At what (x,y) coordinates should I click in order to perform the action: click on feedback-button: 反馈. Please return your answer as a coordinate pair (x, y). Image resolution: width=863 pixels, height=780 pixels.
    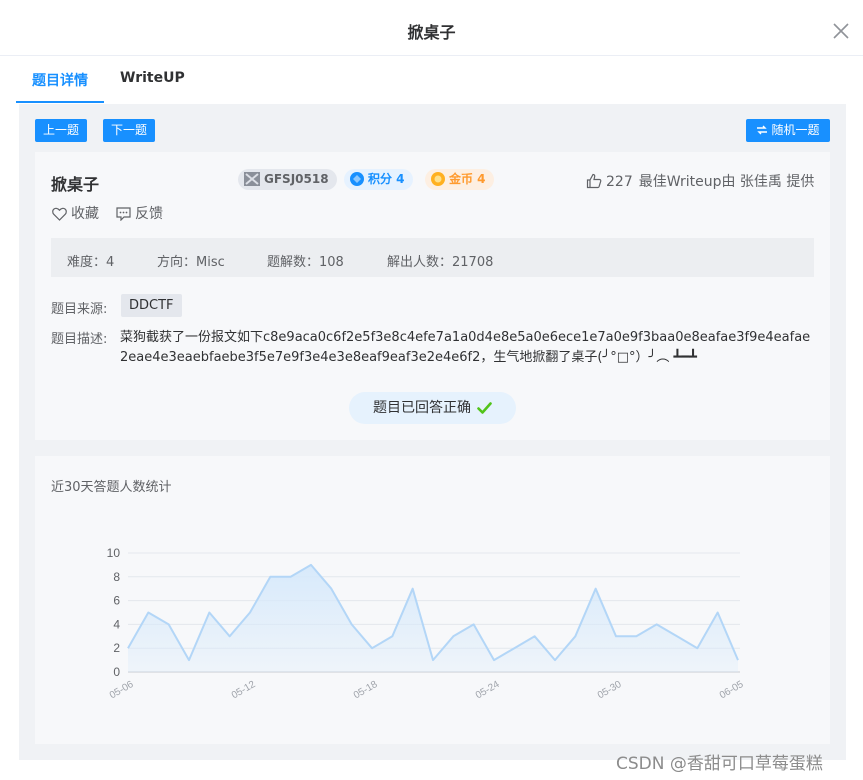
    Looking at the image, I should click on (139, 213).